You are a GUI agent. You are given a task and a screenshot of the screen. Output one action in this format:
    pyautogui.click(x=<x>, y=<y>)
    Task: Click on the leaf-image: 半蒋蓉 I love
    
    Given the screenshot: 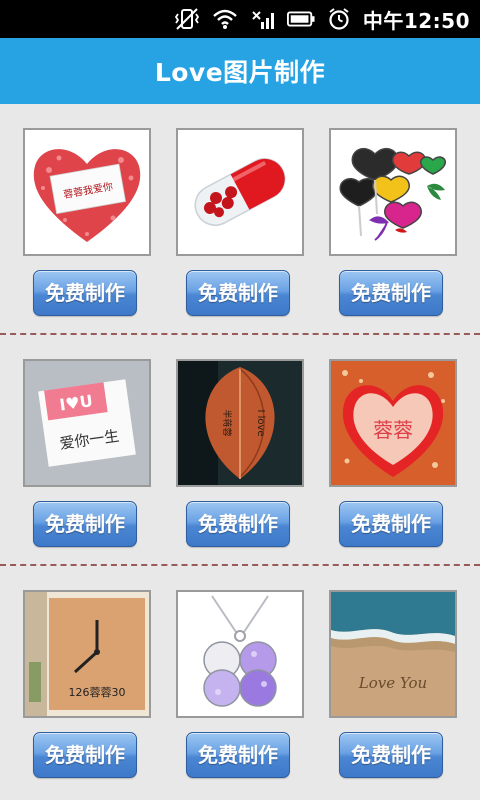 What is the action you would take?
    pyautogui.click(x=240, y=423)
    